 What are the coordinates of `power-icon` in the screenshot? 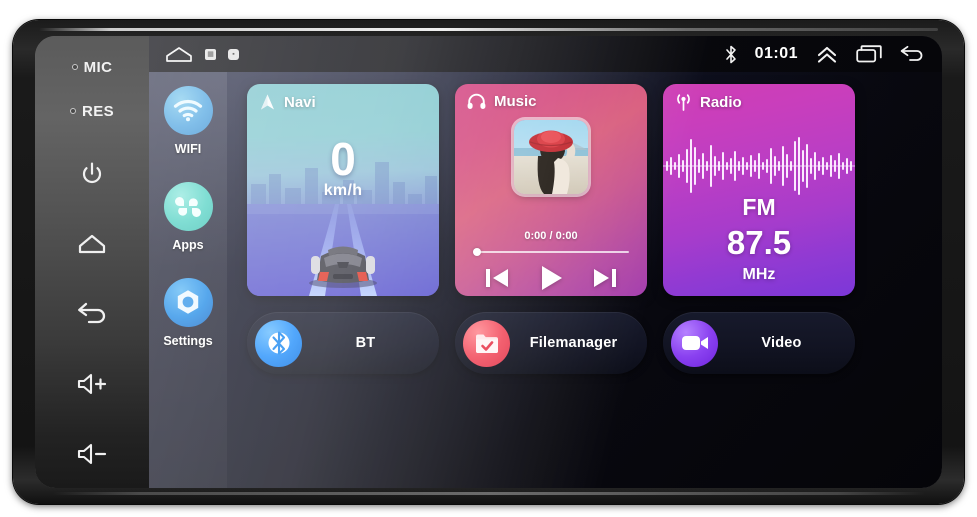 It's located at (92, 173).